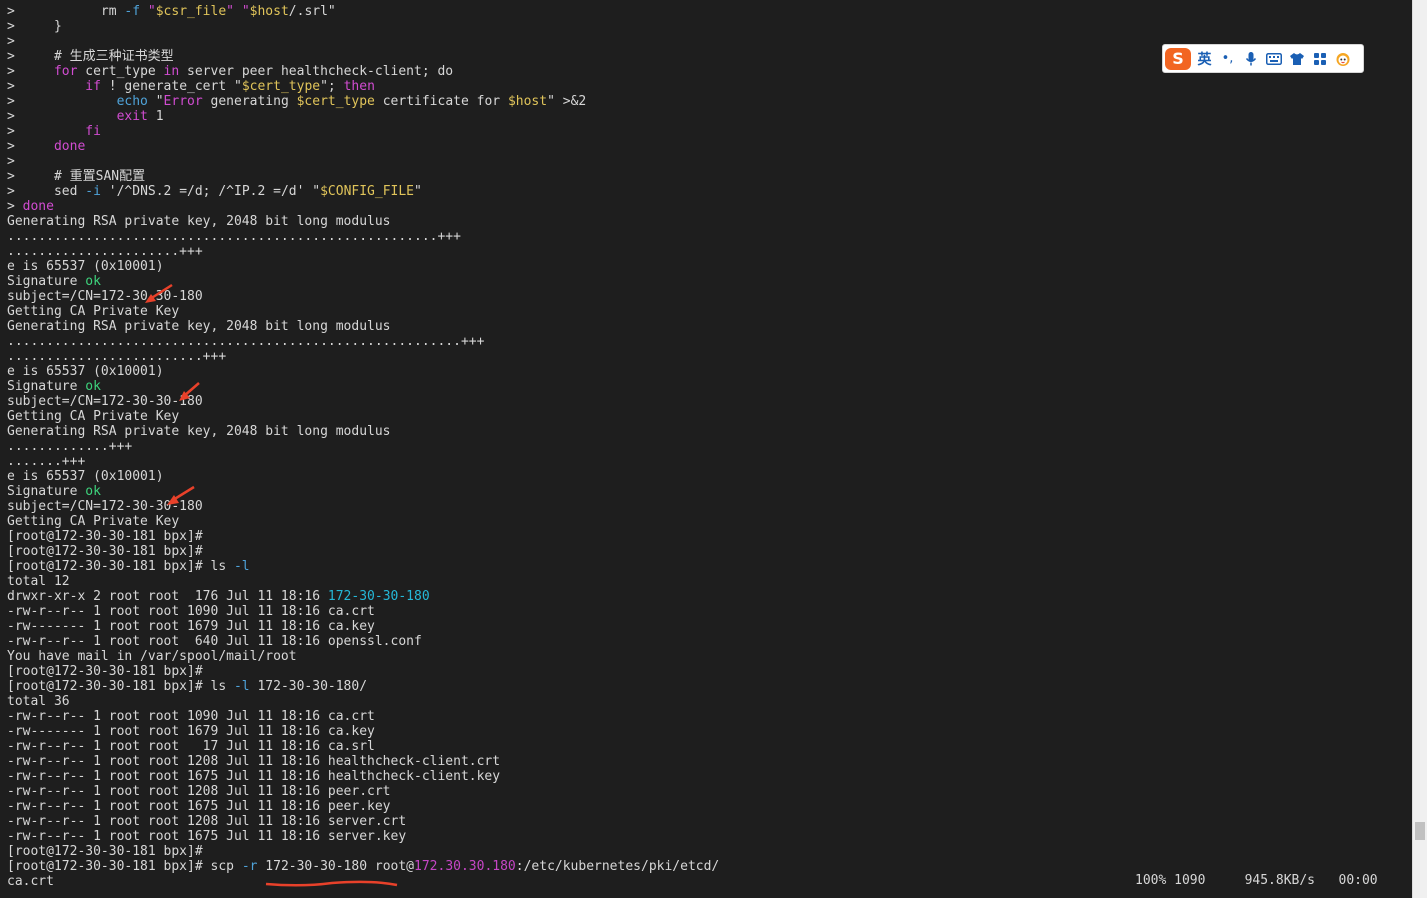 This screenshot has height=898, width=1427. Describe the element at coordinates (241, 566) in the screenshot. I see `terminal-text: -l` at that location.